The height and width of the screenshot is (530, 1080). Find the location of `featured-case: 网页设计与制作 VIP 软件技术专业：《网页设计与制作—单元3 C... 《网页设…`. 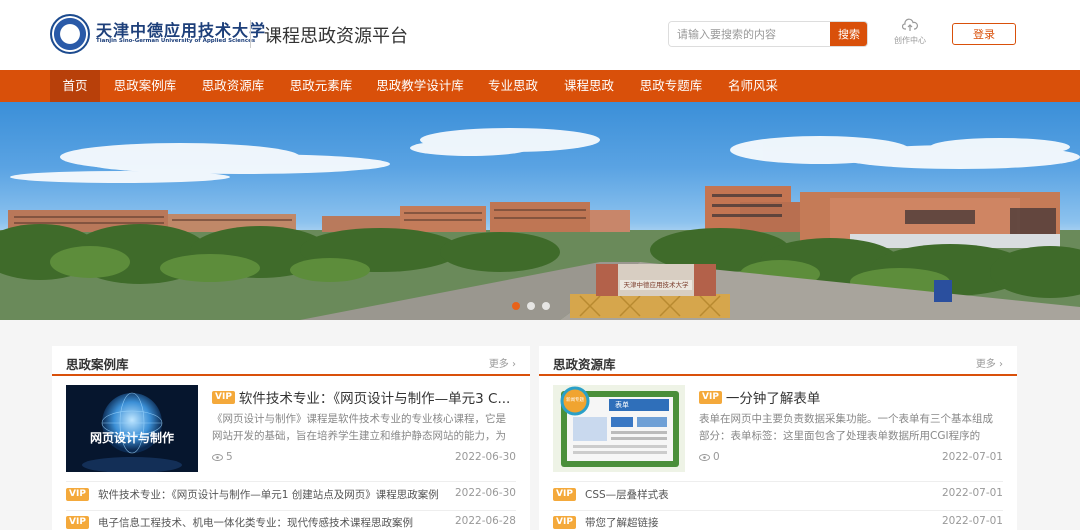

featured-case: 网页设计与制作 VIP 软件技术专业：《网页设计与制作—单元3 C... 《网页设… is located at coordinates (291, 429).